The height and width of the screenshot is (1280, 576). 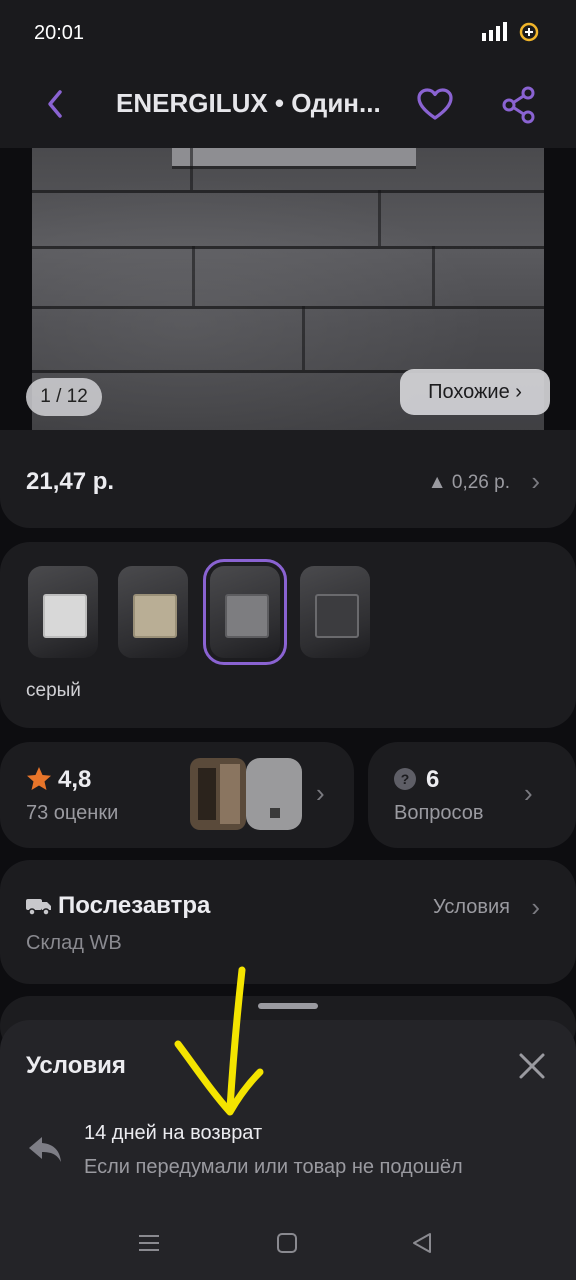 What do you see at coordinates (39, 778) in the screenshot?
I see `star-icon` at bounding box center [39, 778].